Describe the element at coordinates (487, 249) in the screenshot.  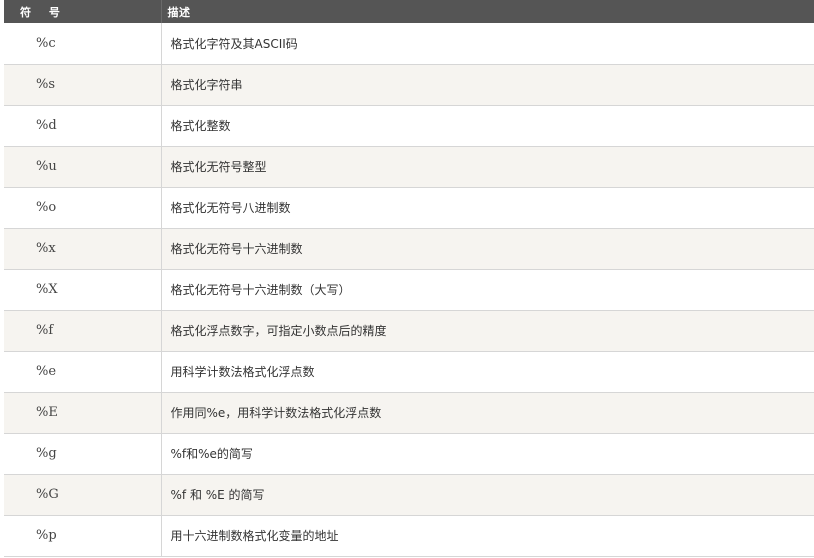
I see `description-cell: 格式化无符号十六进制数` at that location.